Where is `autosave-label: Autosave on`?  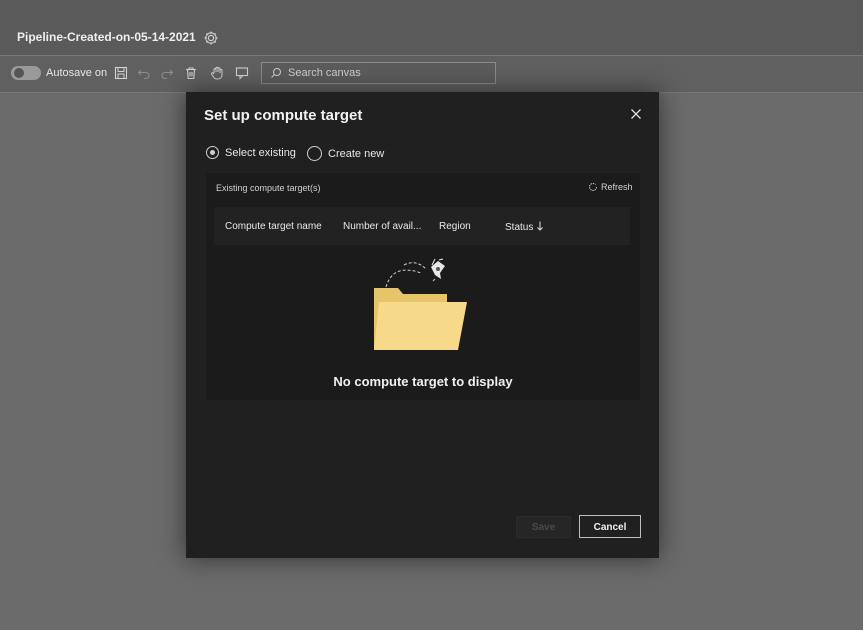 autosave-label: Autosave on is located at coordinates (77, 73).